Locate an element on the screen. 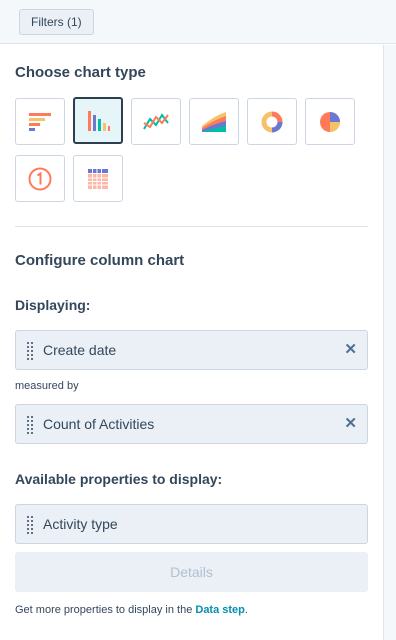 The image size is (396, 640). remove-measured-close-icon: ✕ is located at coordinates (350, 424).